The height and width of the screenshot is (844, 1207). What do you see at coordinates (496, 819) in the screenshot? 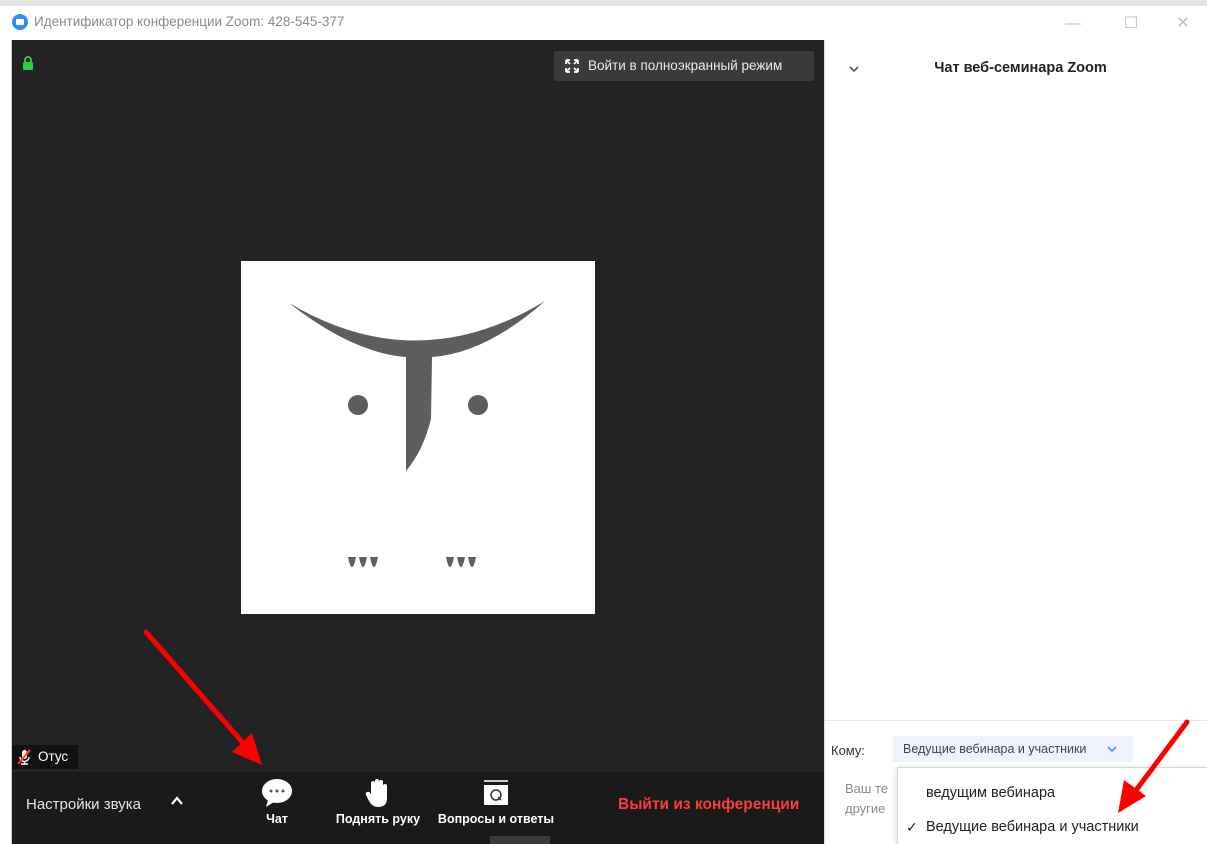
I see `qa-label: Вопросы и ответы` at bounding box center [496, 819].